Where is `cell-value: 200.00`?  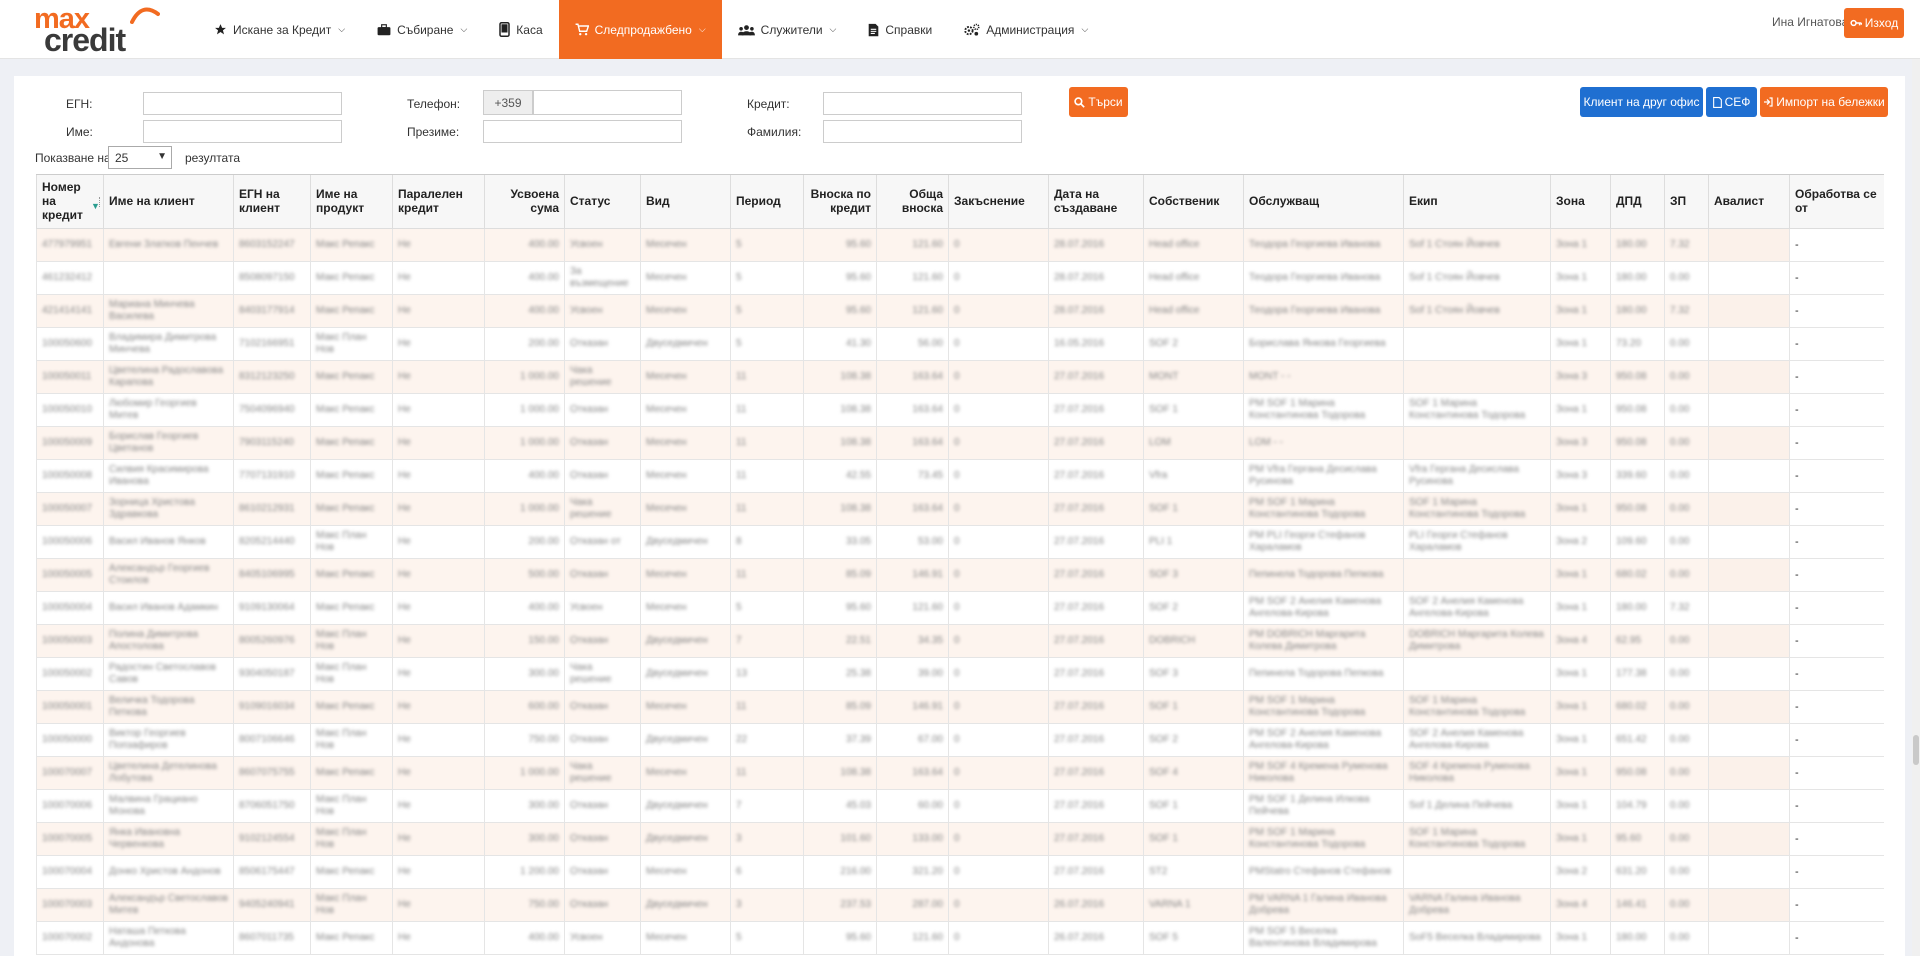
cell-value: 200.00 is located at coordinates (543, 343).